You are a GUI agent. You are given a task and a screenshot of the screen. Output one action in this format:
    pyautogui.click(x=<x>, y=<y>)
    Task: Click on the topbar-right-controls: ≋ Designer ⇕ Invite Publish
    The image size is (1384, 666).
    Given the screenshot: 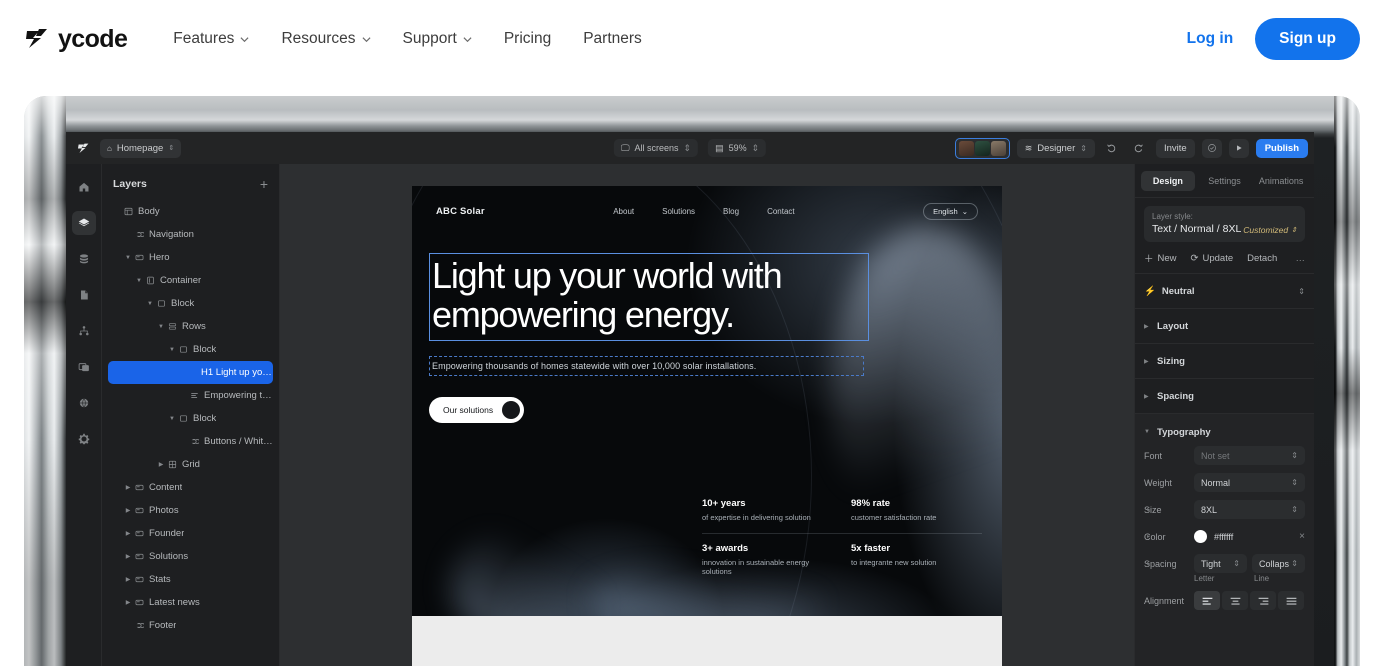 What is the action you would take?
    pyautogui.click(x=1131, y=148)
    